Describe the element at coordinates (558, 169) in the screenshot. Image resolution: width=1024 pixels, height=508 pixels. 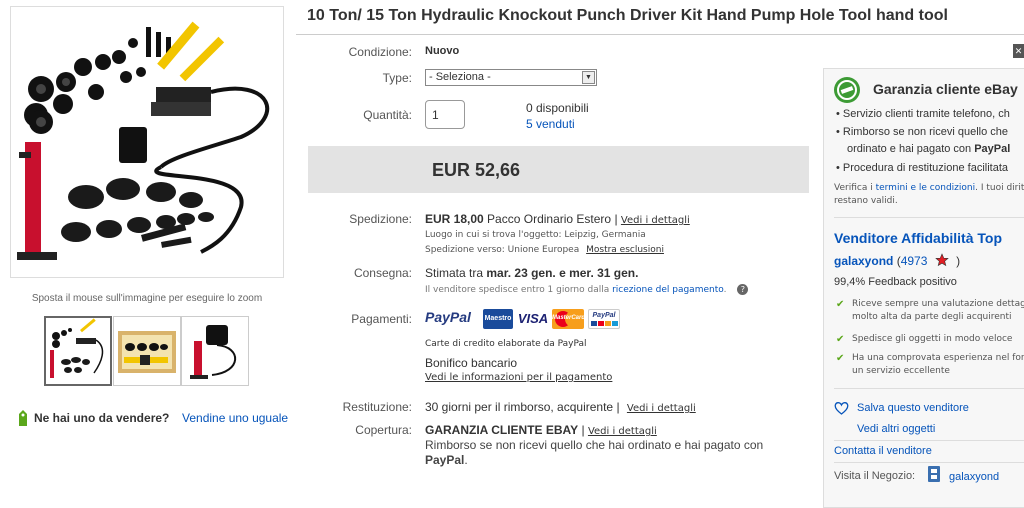
I see `price-box` at that location.